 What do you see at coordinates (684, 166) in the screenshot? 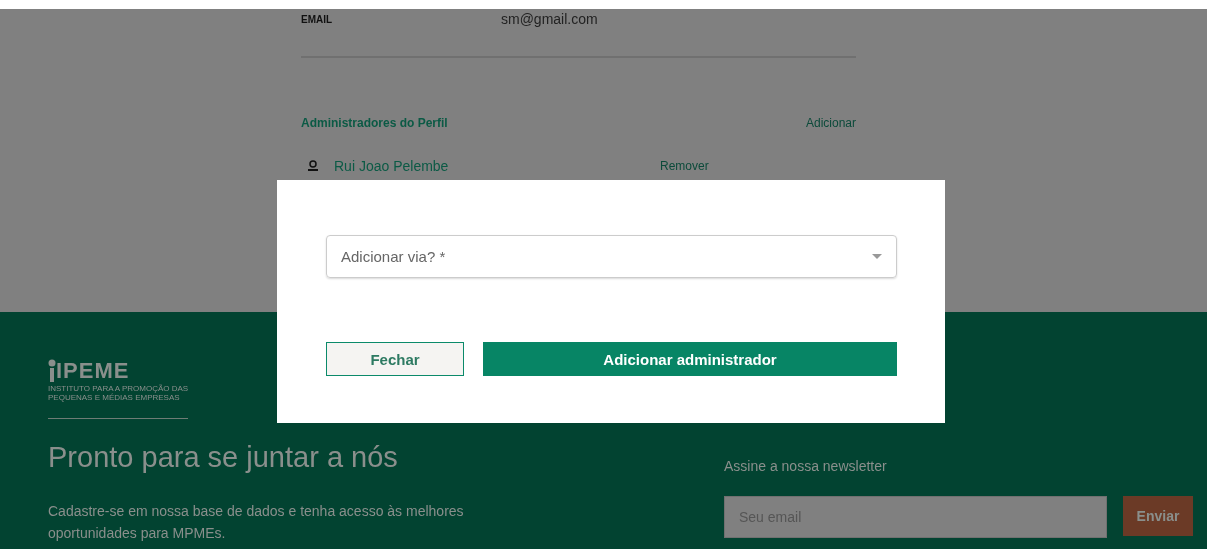
I see `remove-link: Remover` at bounding box center [684, 166].